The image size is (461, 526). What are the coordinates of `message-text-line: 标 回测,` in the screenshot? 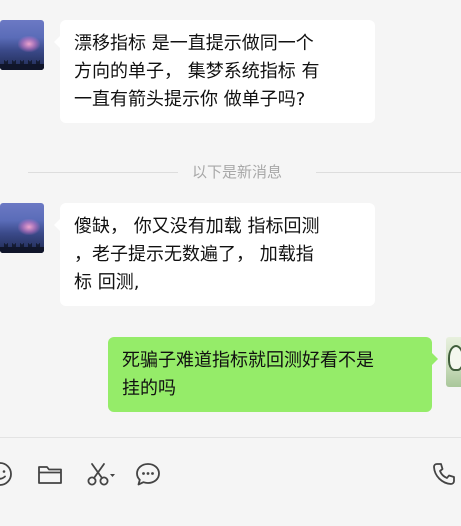 It's located at (107, 282).